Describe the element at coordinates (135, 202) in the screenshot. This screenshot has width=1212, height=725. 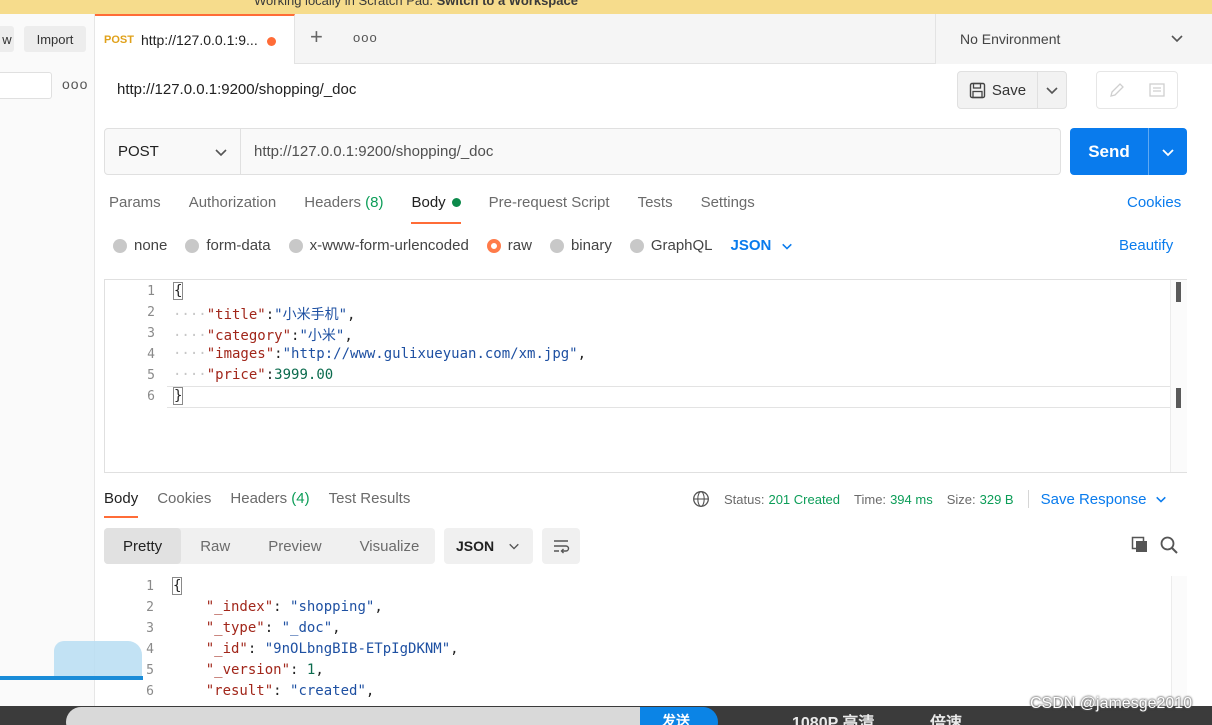
I see `tab-label: Params` at that location.